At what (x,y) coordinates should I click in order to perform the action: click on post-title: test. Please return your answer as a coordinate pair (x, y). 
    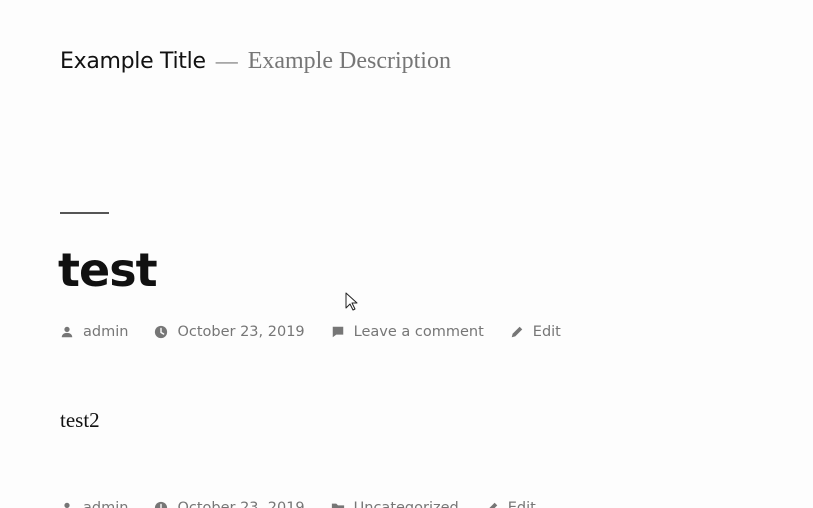
    Looking at the image, I should click on (108, 270).